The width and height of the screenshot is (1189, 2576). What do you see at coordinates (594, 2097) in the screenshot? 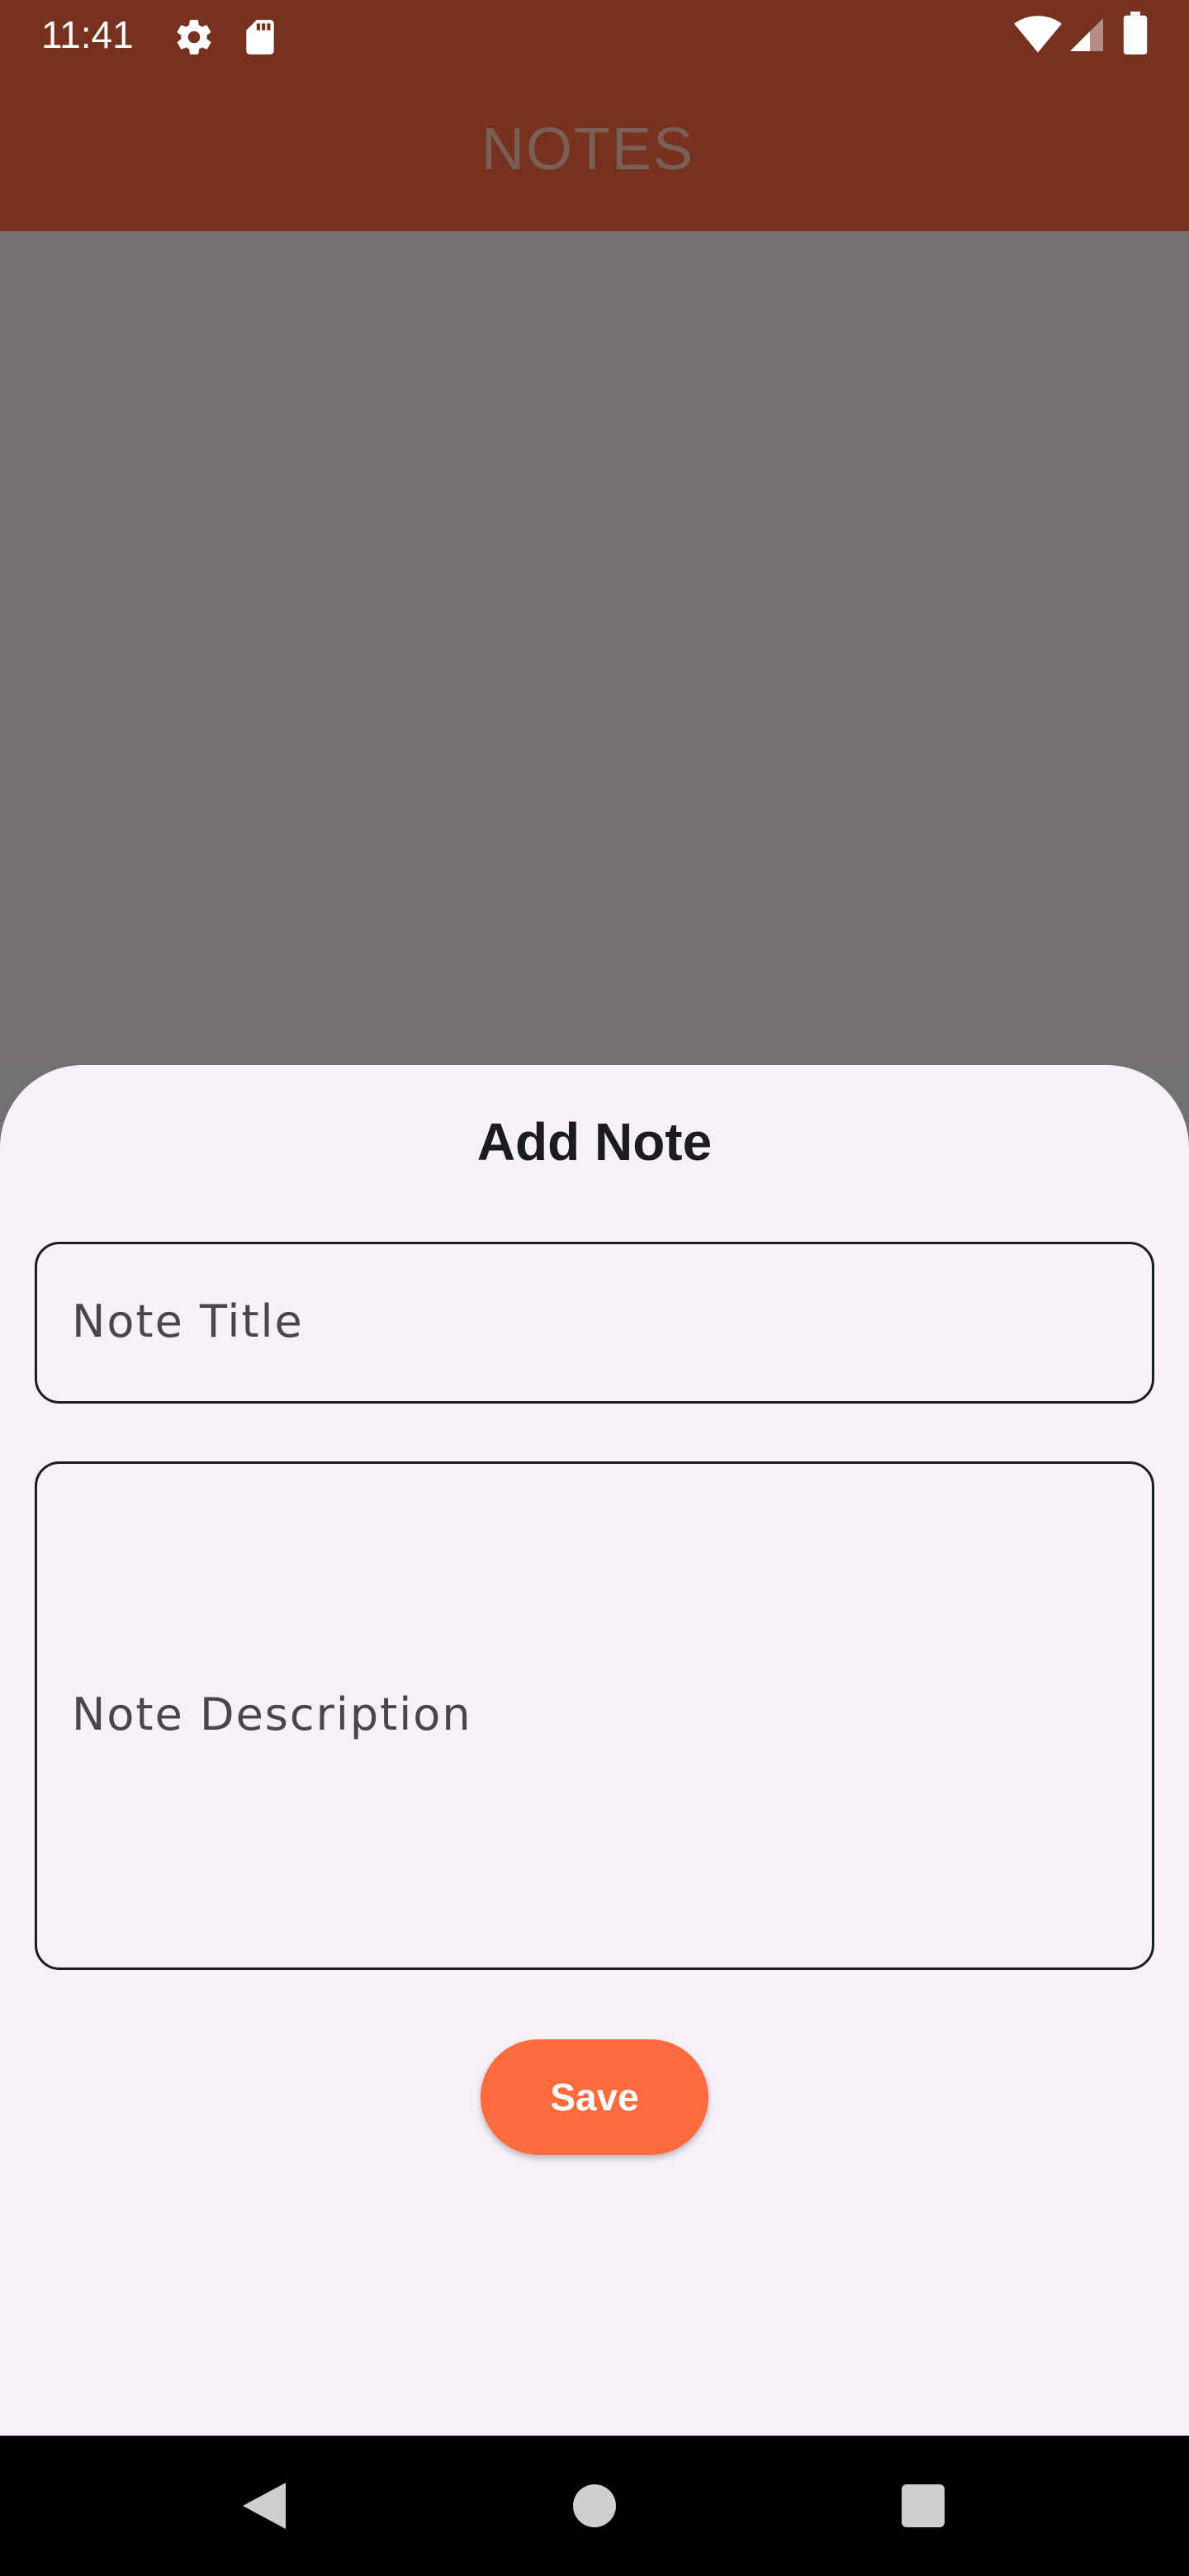
I see `save-button: Save` at bounding box center [594, 2097].